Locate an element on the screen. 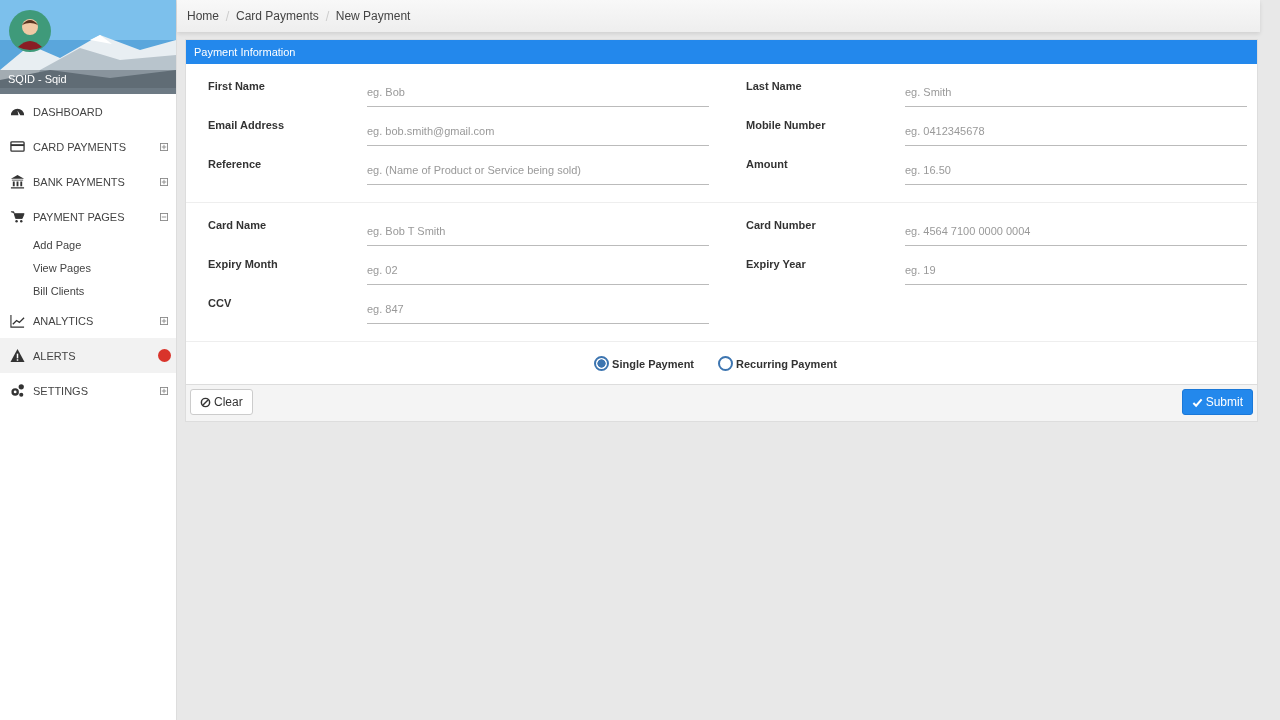 This screenshot has width=1280, height=720. sidebar-item-label: CARD PAYMENTS is located at coordinates (80, 146).